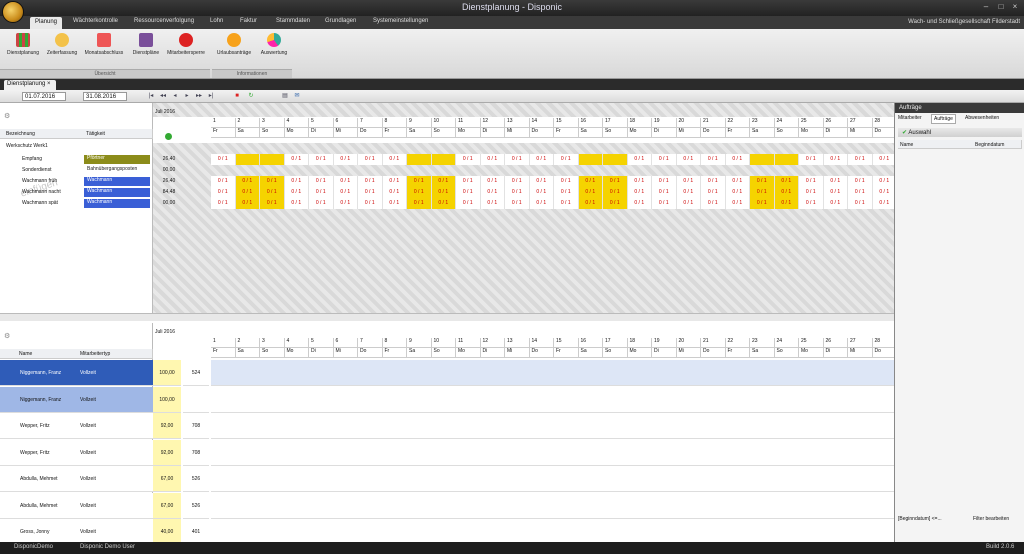 The image size is (1024, 554). Describe the element at coordinates (163, 96) in the screenshot. I see `prev-month-icon: ◂◂` at that location.